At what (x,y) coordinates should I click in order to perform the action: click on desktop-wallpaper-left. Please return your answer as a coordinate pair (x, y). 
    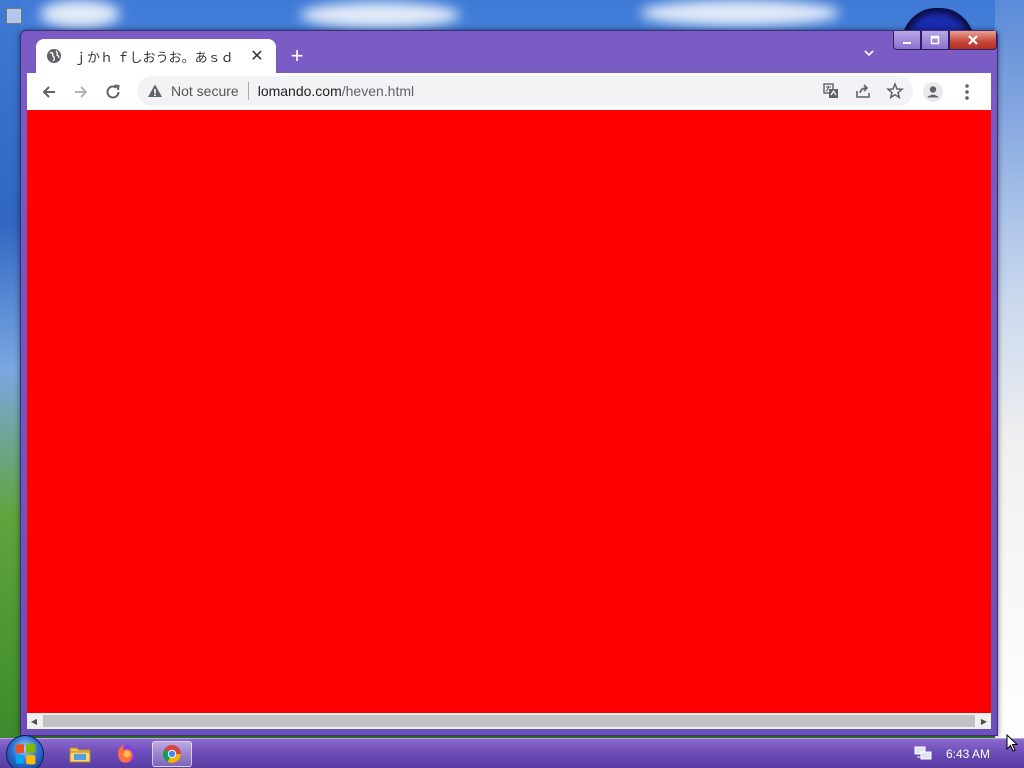
    Looking at the image, I should click on (10, 369).